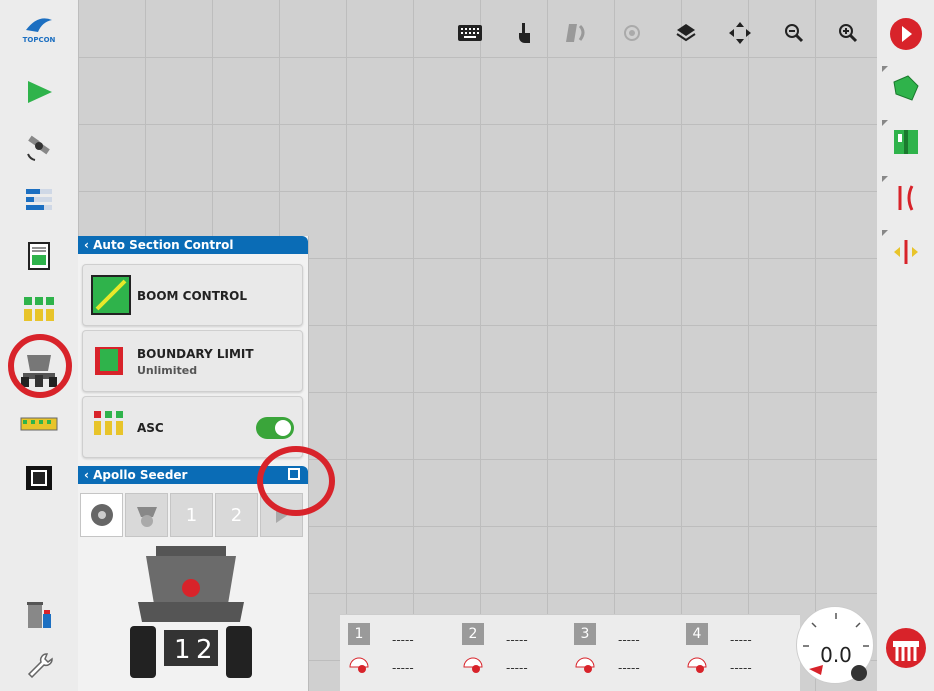  Describe the element at coordinates (191, 616) in the screenshot. I see `seeder-cart-image: 1 2` at that location.